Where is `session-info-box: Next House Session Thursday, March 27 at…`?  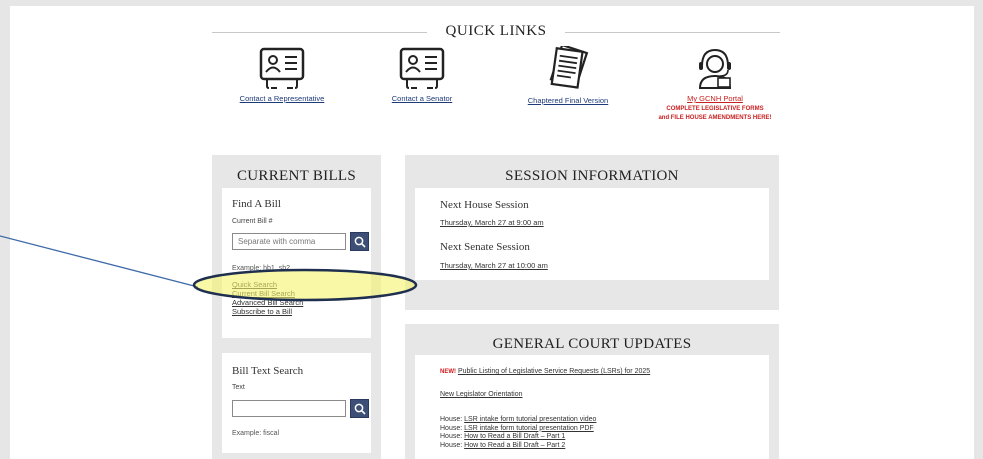
session-info-box: Next House Session Thursday, March 27 at… is located at coordinates (592, 234).